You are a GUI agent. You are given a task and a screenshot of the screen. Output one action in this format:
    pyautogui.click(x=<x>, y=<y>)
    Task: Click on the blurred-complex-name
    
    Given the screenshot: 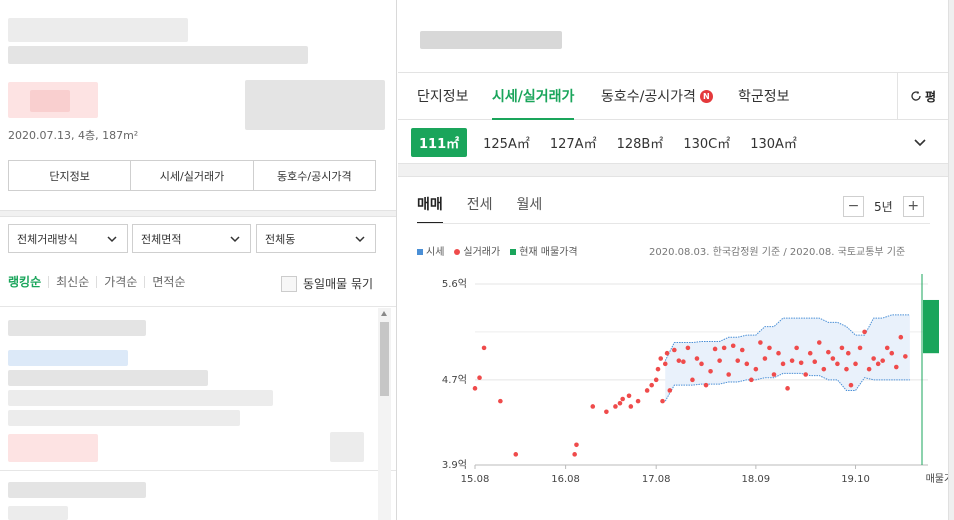 What is the action you would take?
    pyautogui.click(x=491, y=40)
    